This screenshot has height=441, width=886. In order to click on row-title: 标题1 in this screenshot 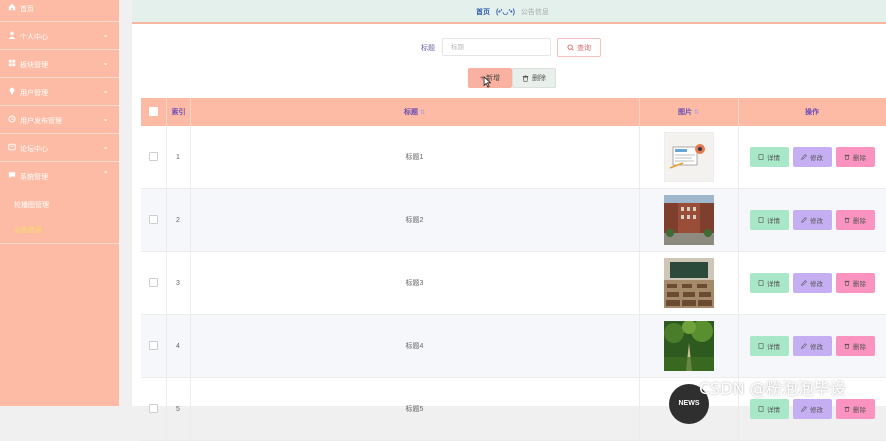, I will do `click(415, 157)`.